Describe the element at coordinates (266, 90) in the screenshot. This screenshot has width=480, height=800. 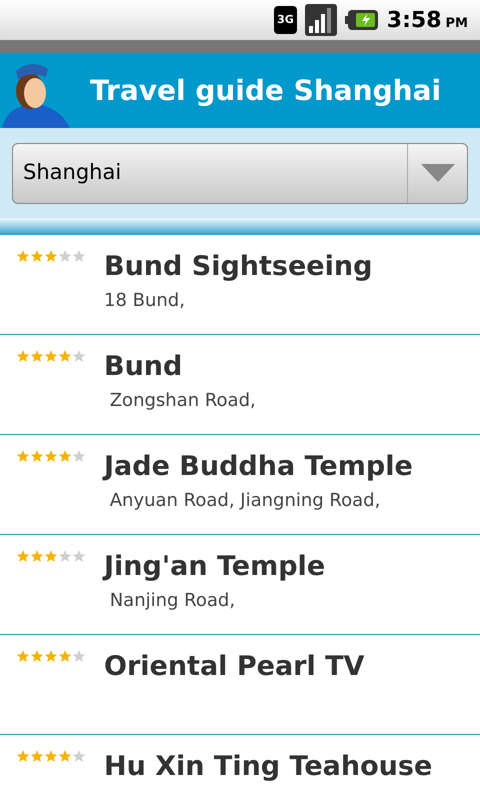
I see `app-title: Travel guide Shanghai` at that location.